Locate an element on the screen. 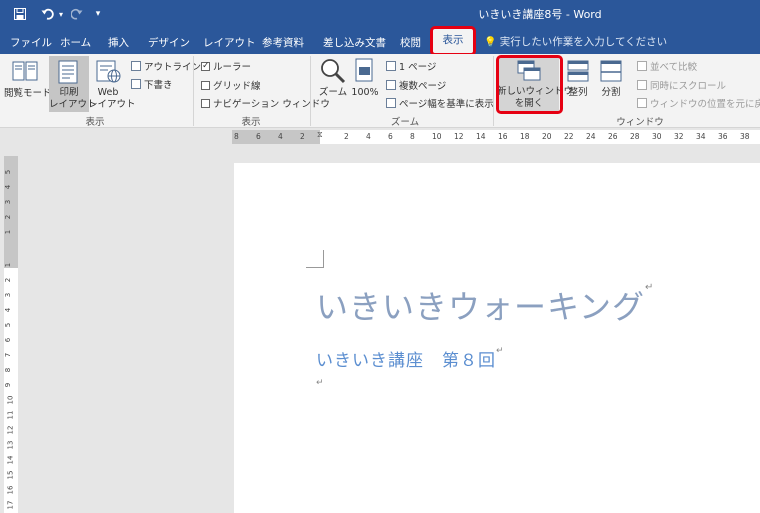 This screenshot has width=760, height=513. arrange-all-icon is located at coordinates (578, 72).